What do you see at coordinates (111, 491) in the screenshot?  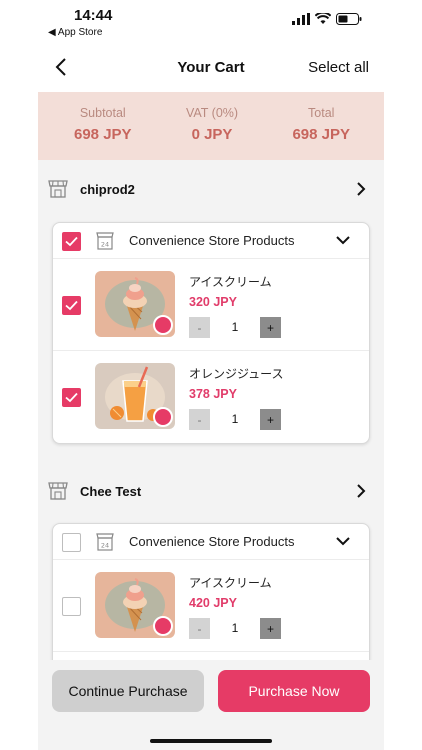 I see `store-name: Chee Test` at bounding box center [111, 491].